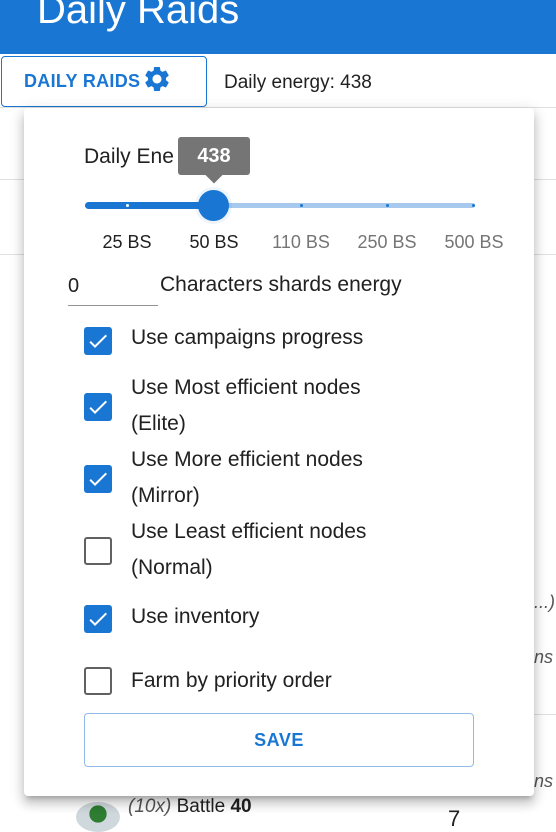  I want to click on divider, so click(545, 714).